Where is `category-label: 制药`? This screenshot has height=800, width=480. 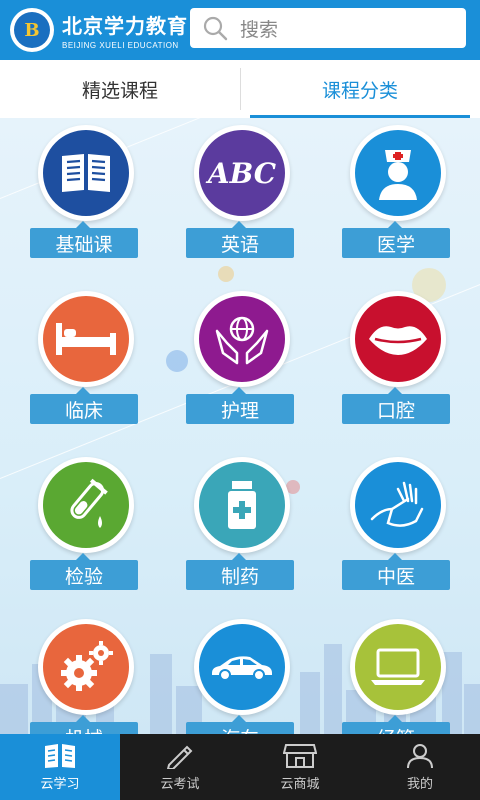
category-label: 制药 is located at coordinates (240, 571).